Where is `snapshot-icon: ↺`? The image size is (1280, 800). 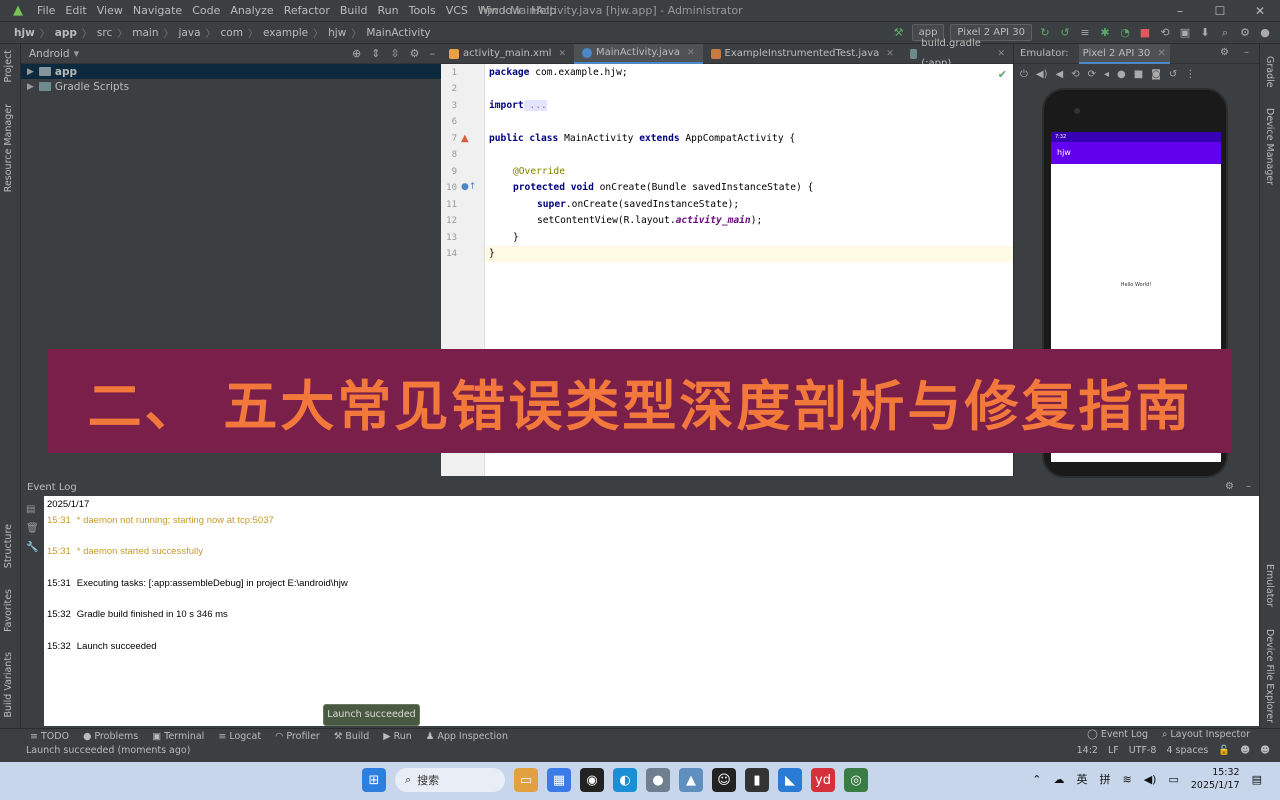 snapshot-icon: ↺ is located at coordinates (1173, 74).